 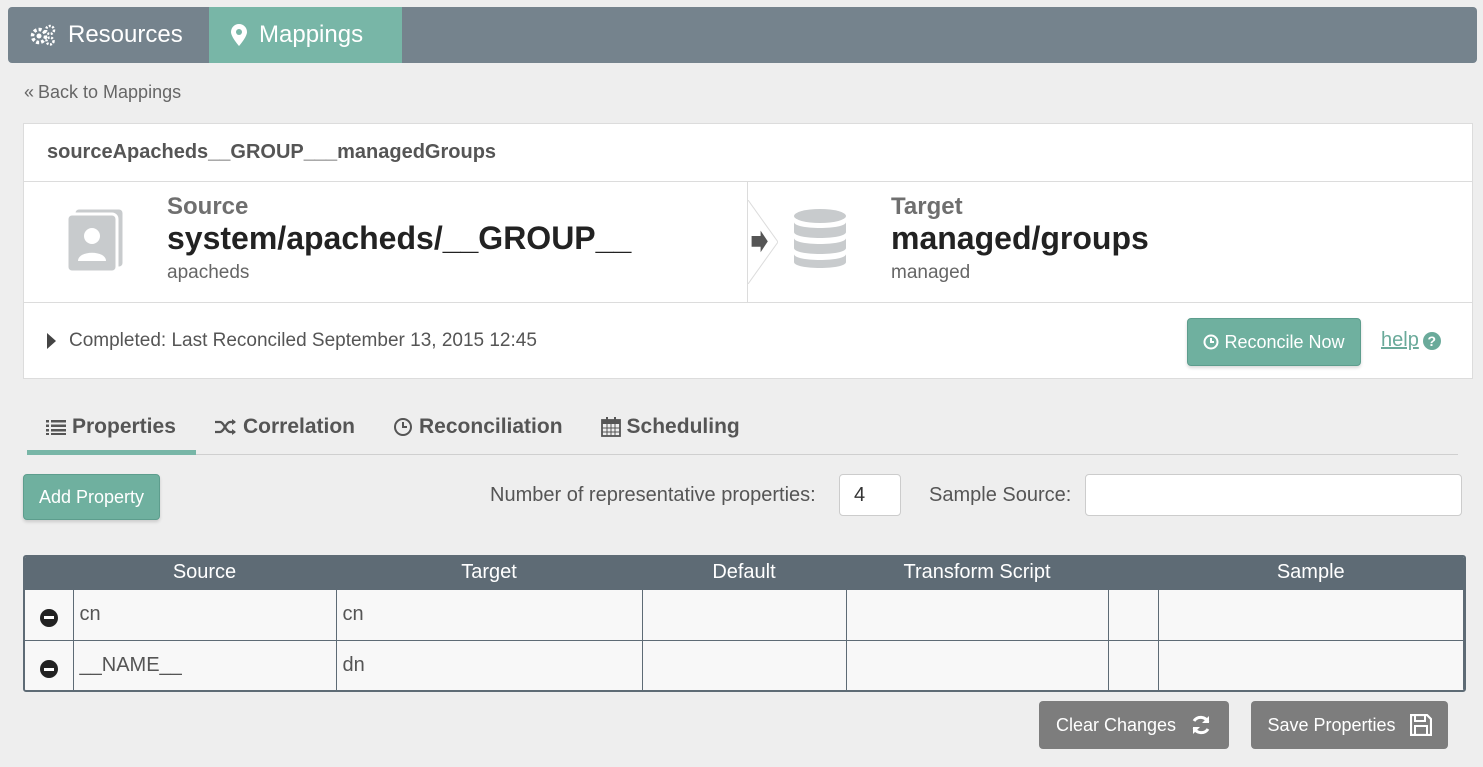 What do you see at coordinates (204, 573) in the screenshot?
I see `grid-header-source: Source` at bounding box center [204, 573].